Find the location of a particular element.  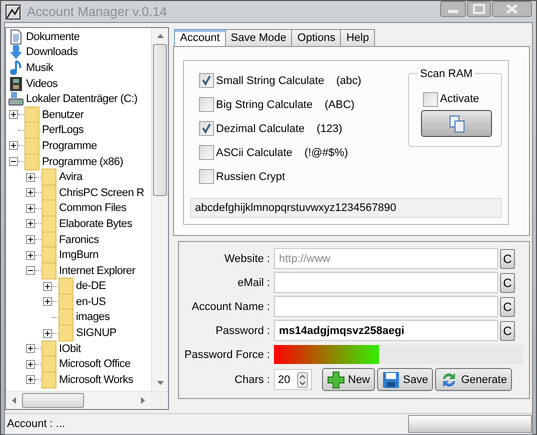

chars-spinner: 20 is located at coordinates (293, 379).